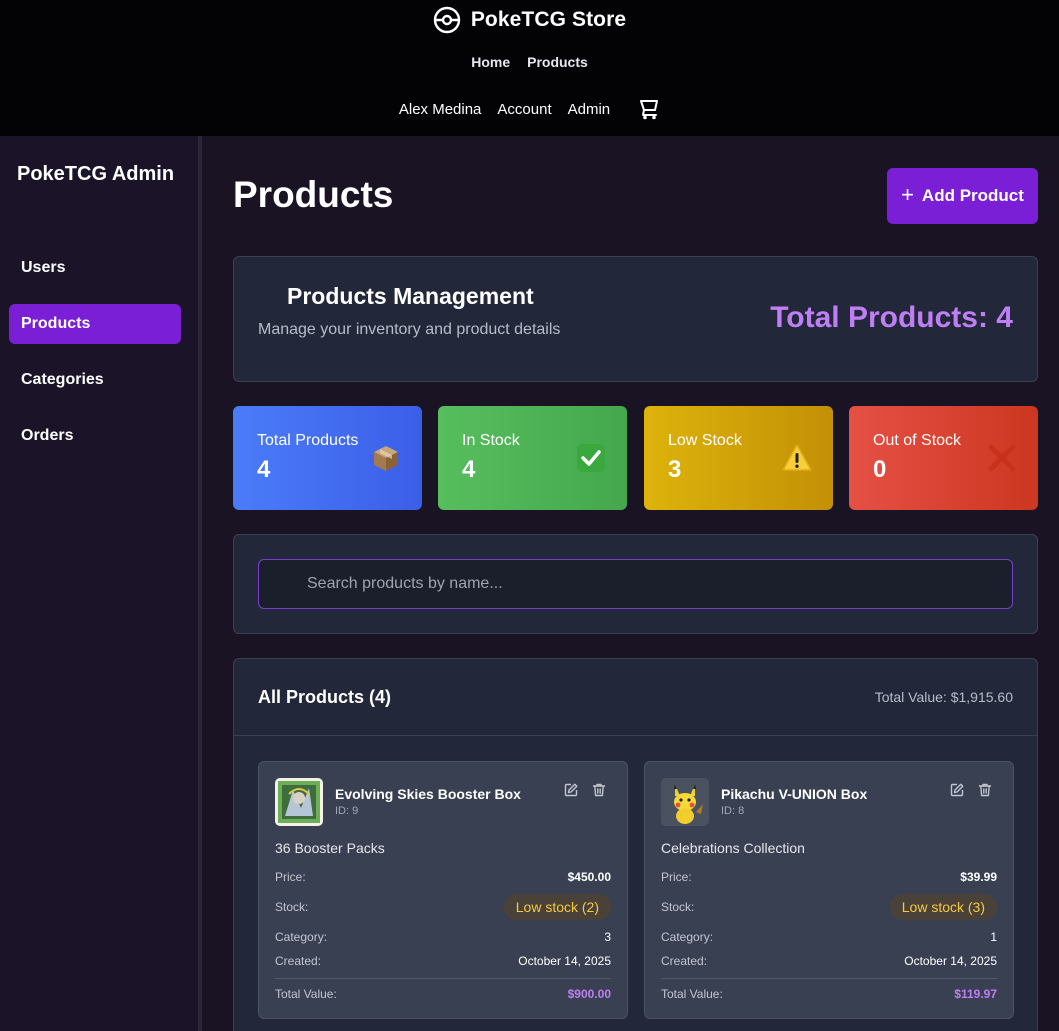 The image size is (1059, 1031). Describe the element at coordinates (993, 937) in the screenshot. I see `category-value: 1` at that location.